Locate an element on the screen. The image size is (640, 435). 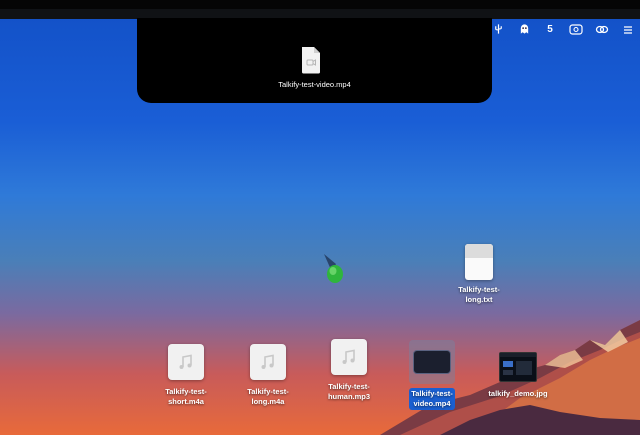
file-label: Talkify-test-long.txt is located at coordinates (479, 294).